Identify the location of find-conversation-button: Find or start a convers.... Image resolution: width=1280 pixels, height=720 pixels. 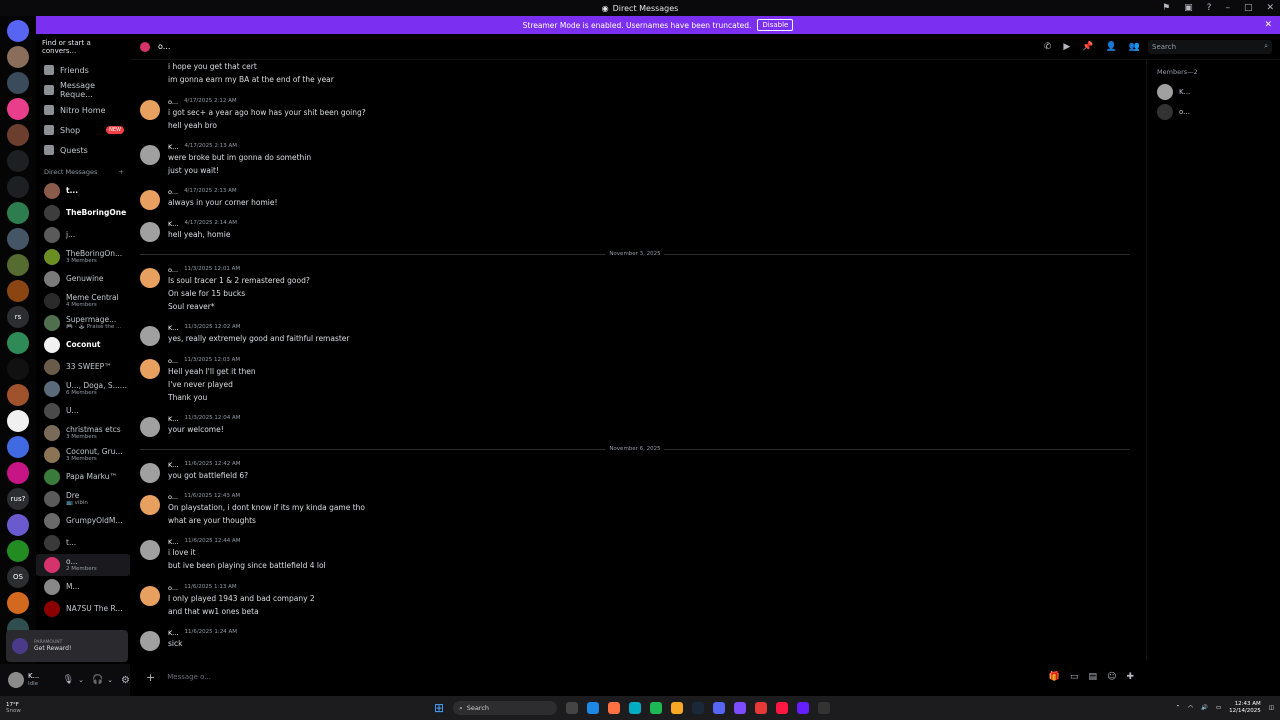
(84, 47).